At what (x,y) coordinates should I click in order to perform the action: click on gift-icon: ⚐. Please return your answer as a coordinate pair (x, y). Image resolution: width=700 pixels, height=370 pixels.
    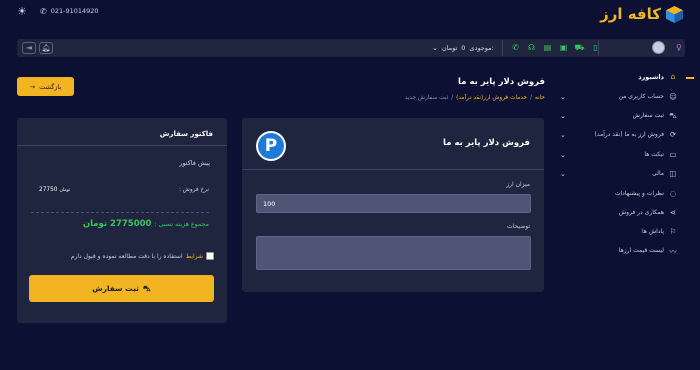
    Looking at the image, I should click on (673, 231).